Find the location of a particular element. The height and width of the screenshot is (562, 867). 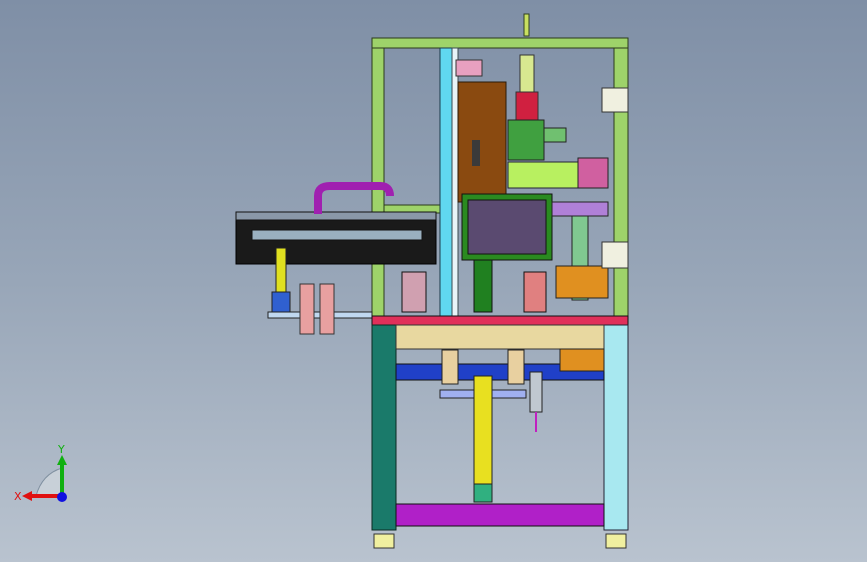

roller-left is located at coordinates (307, 309).